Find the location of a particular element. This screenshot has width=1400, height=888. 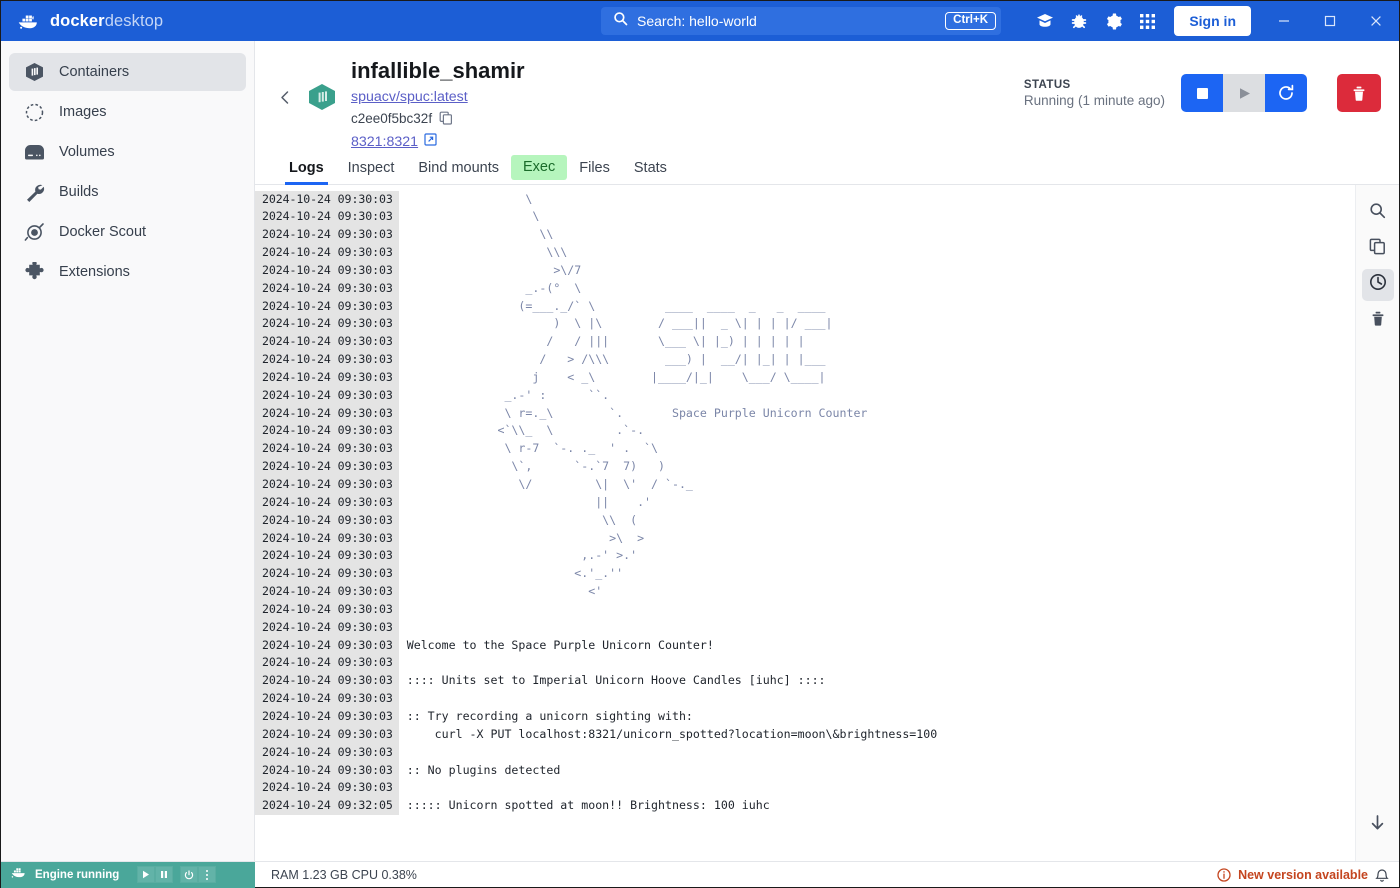

search-input: Search: hello-world Ctrl+K is located at coordinates (801, 21).